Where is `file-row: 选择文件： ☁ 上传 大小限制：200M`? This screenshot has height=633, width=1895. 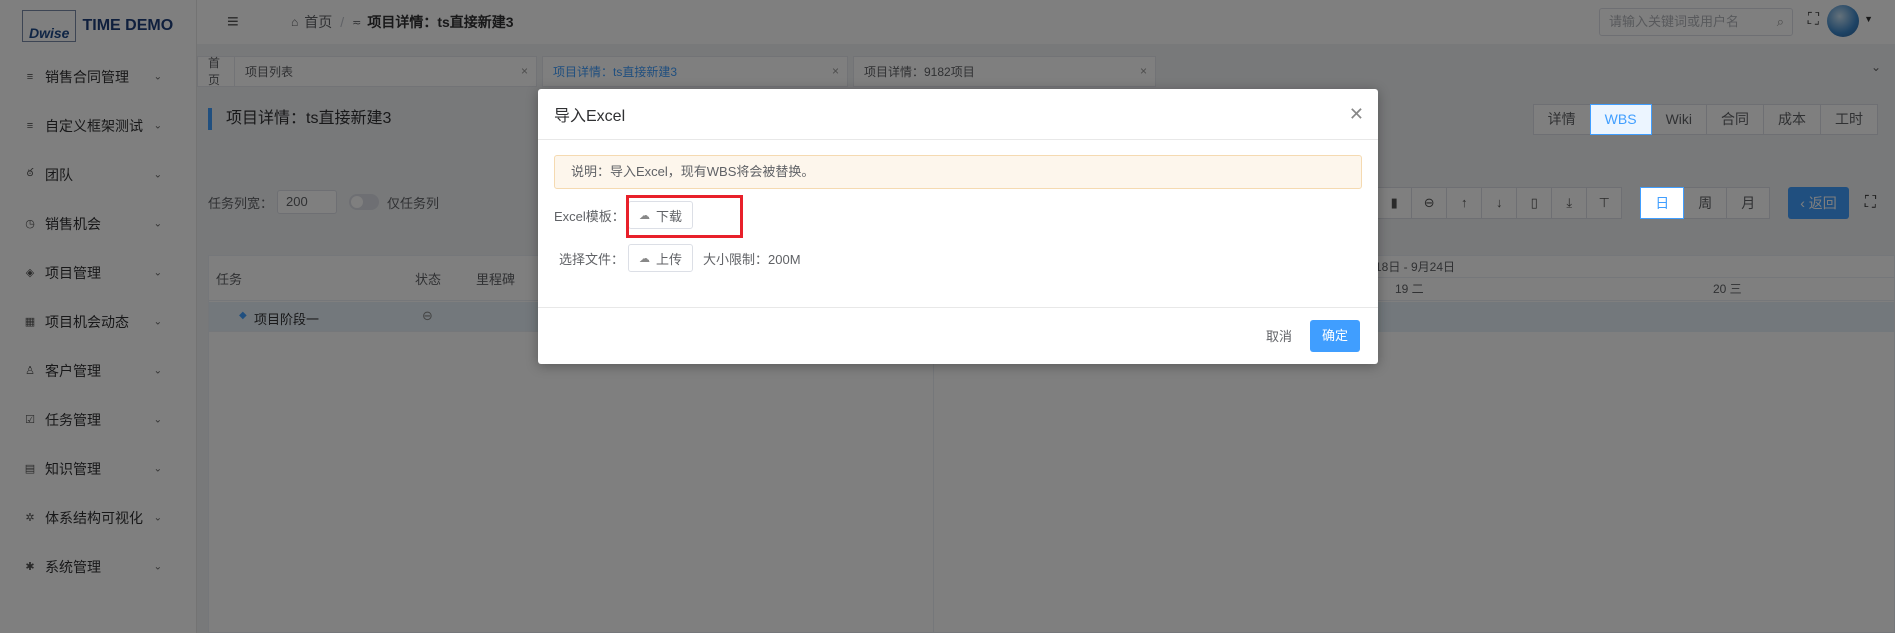
file-row: 选择文件： ☁ 上传 大小限制：200M is located at coordinates (677, 258).